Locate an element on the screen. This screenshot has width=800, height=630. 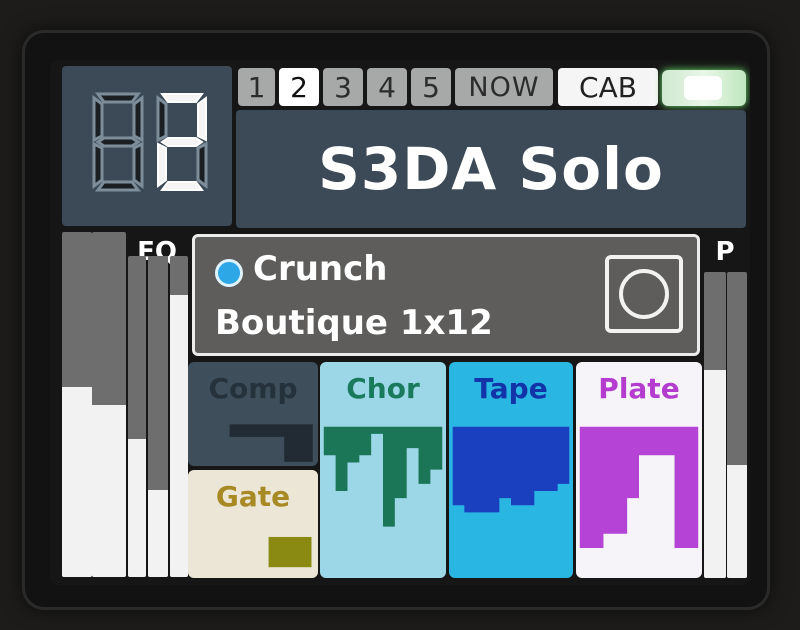
slot-tab-label: 5 is located at coordinates (431, 87).